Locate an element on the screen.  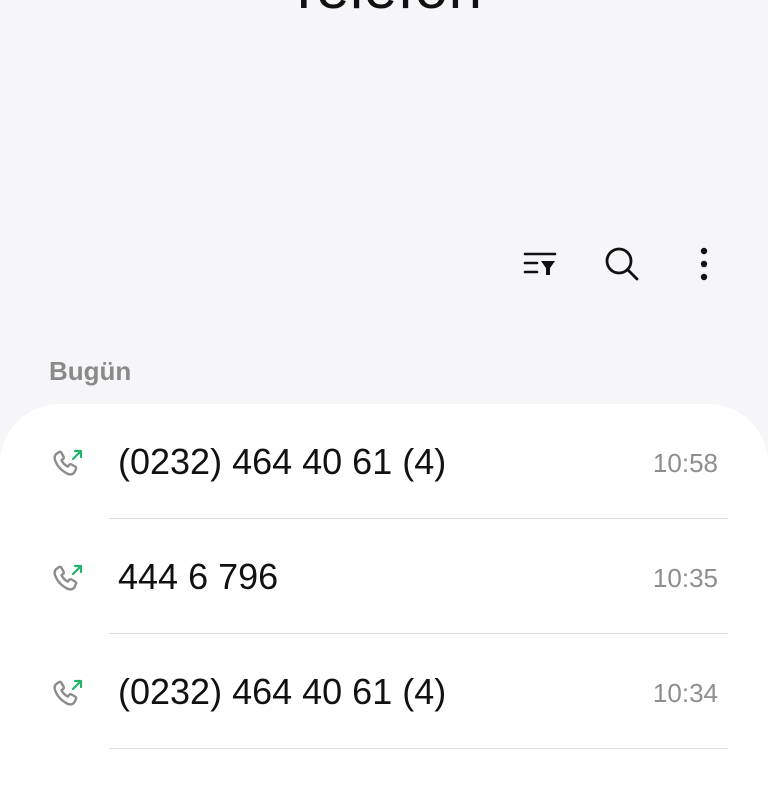
section-header-today: Bugün is located at coordinates (90, 371).